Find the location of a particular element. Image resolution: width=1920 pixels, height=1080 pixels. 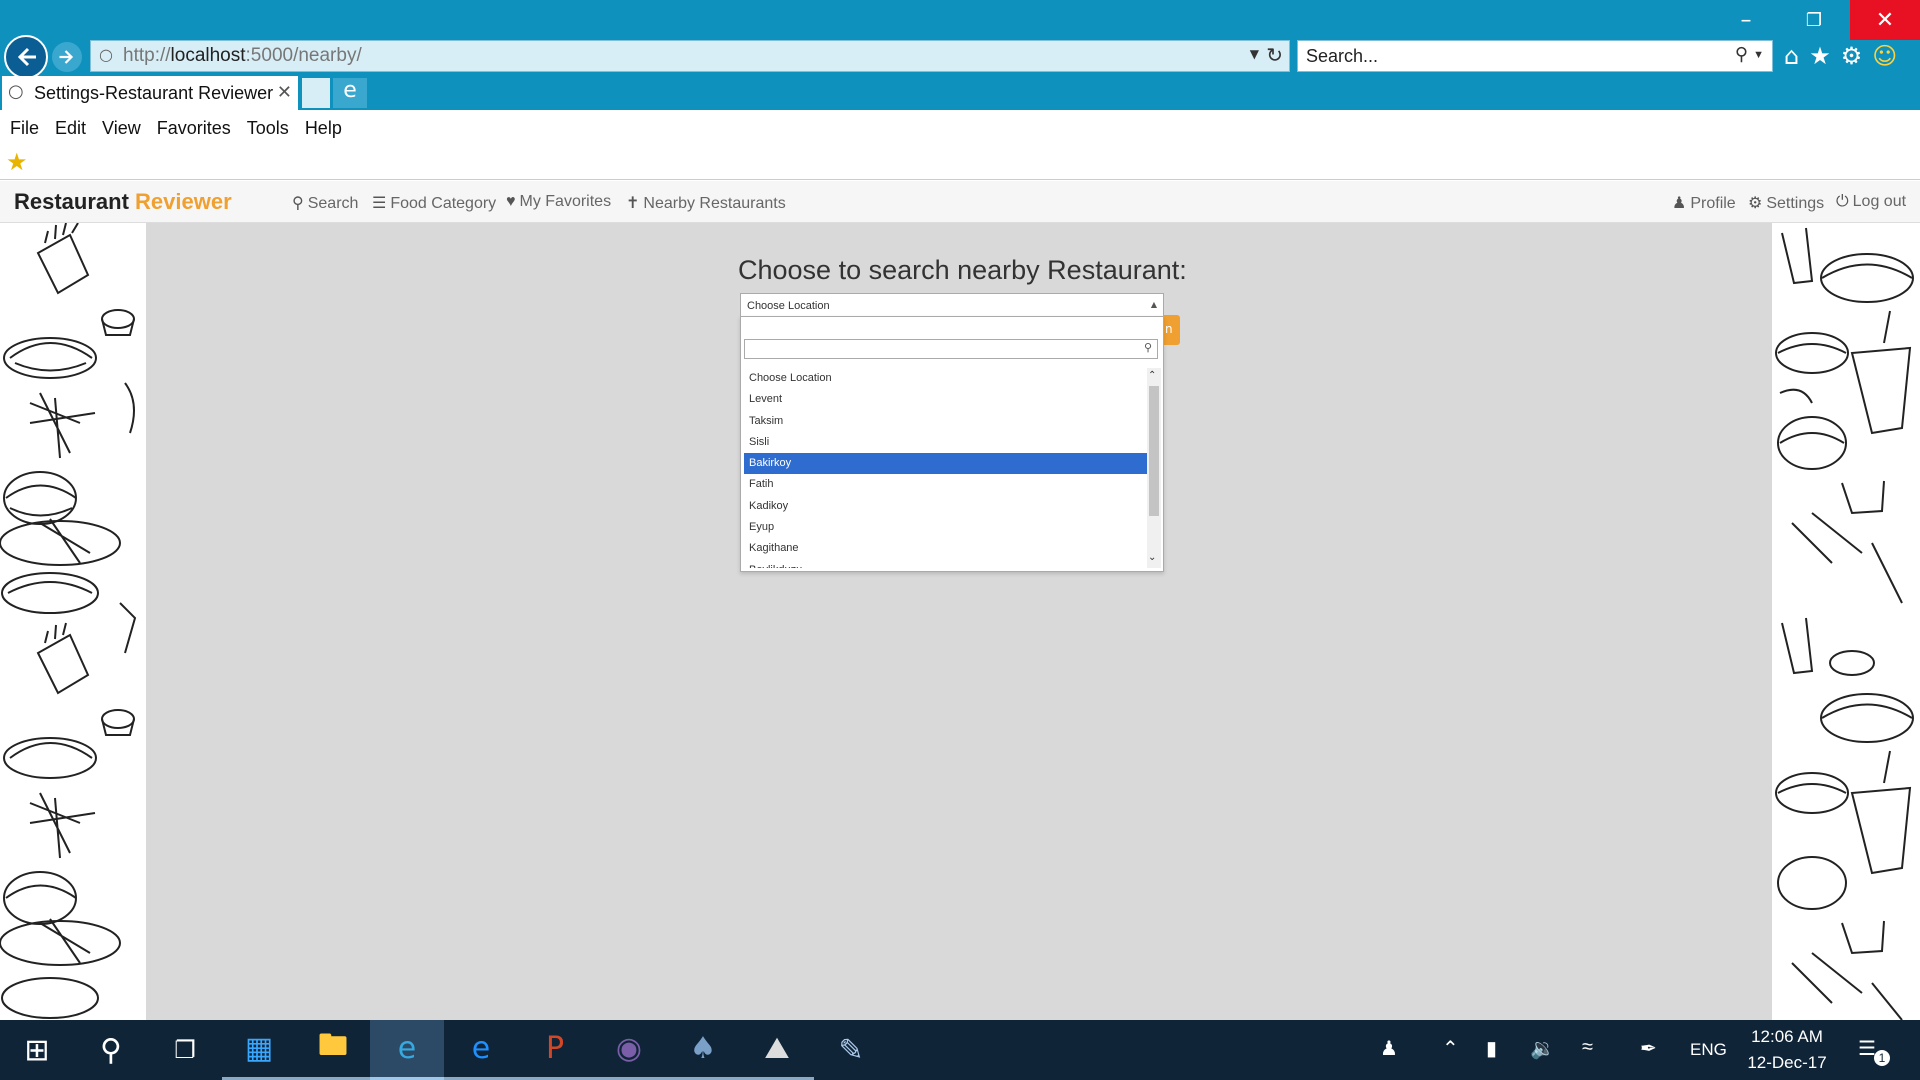

search-dropdown-icon: ▼ is located at coordinates (1758, 55).